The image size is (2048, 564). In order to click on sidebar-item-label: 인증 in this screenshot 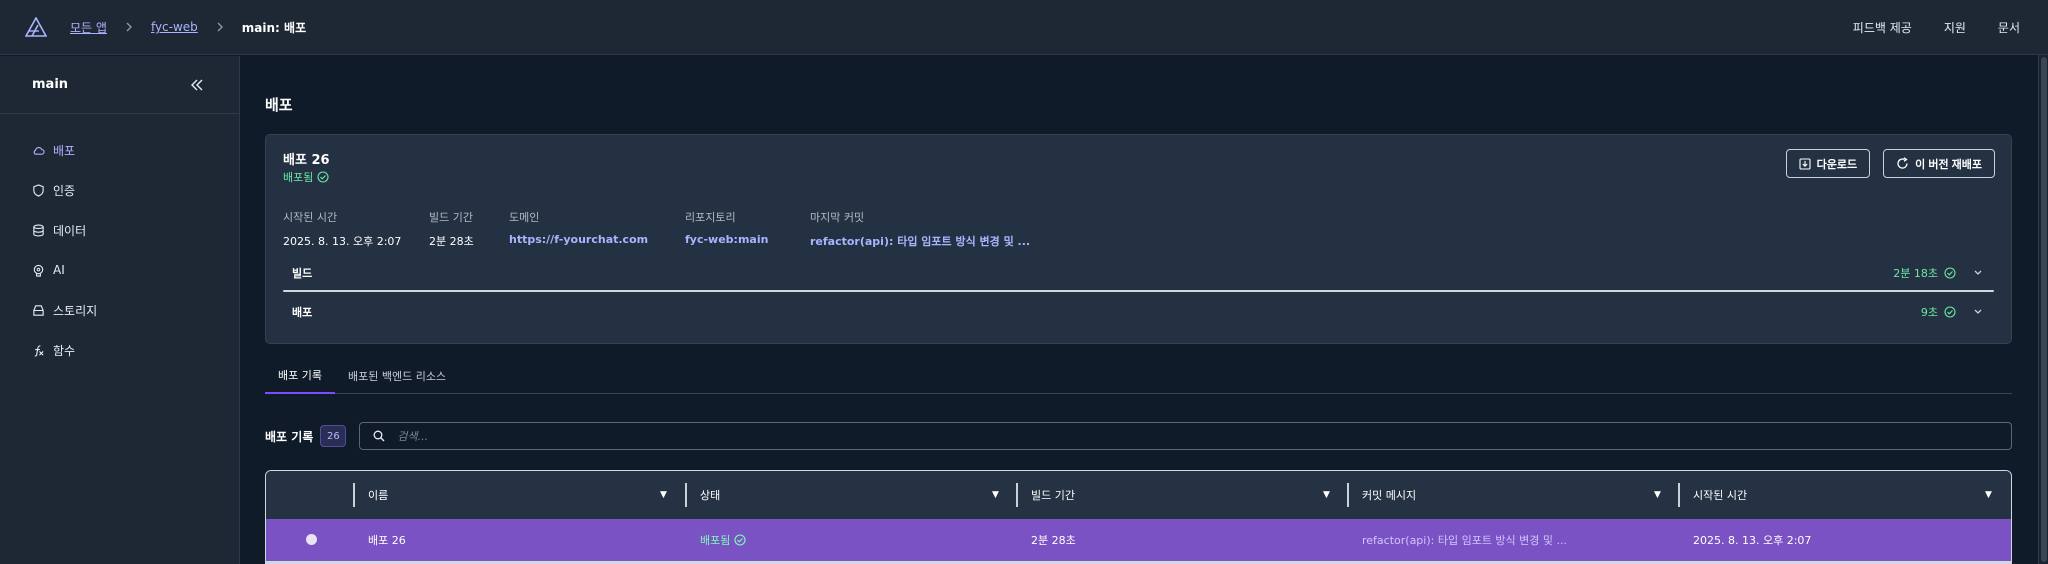, I will do `click(64, 190)`.